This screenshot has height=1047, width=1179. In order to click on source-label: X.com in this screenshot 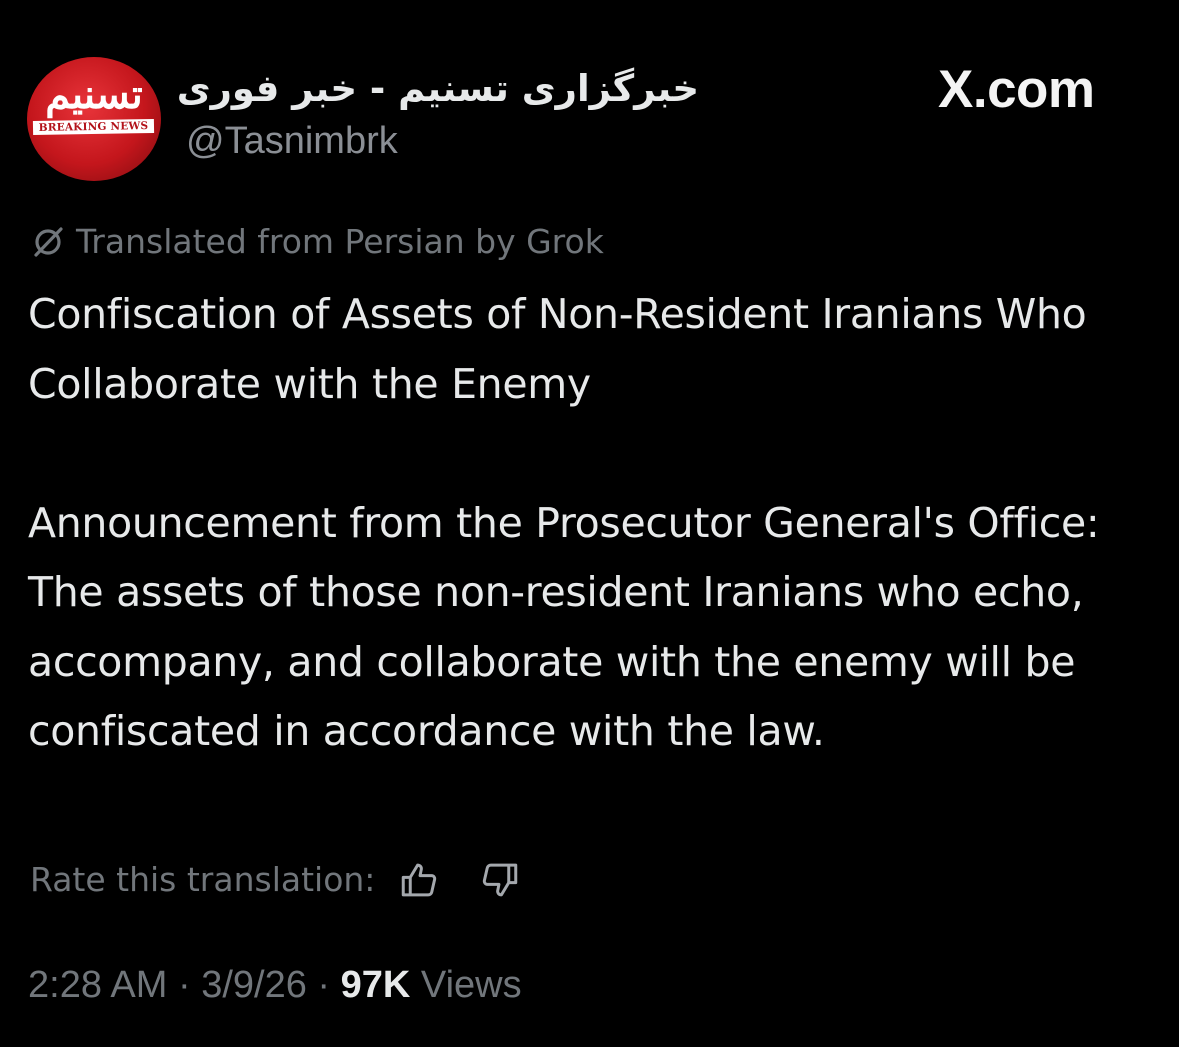, I will do `click(1016, 89)`.